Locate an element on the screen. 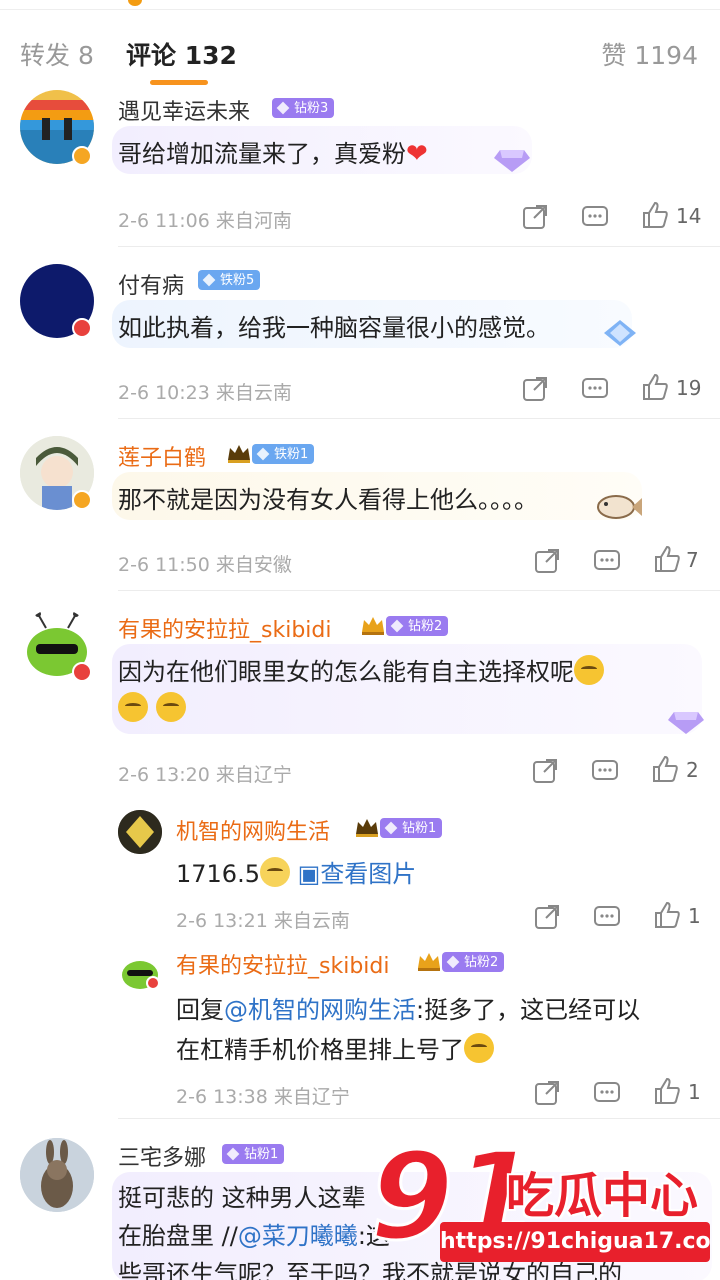 This screenshot has height=1280, width=720. like-count: 19 is located at coordinates (689, 388).